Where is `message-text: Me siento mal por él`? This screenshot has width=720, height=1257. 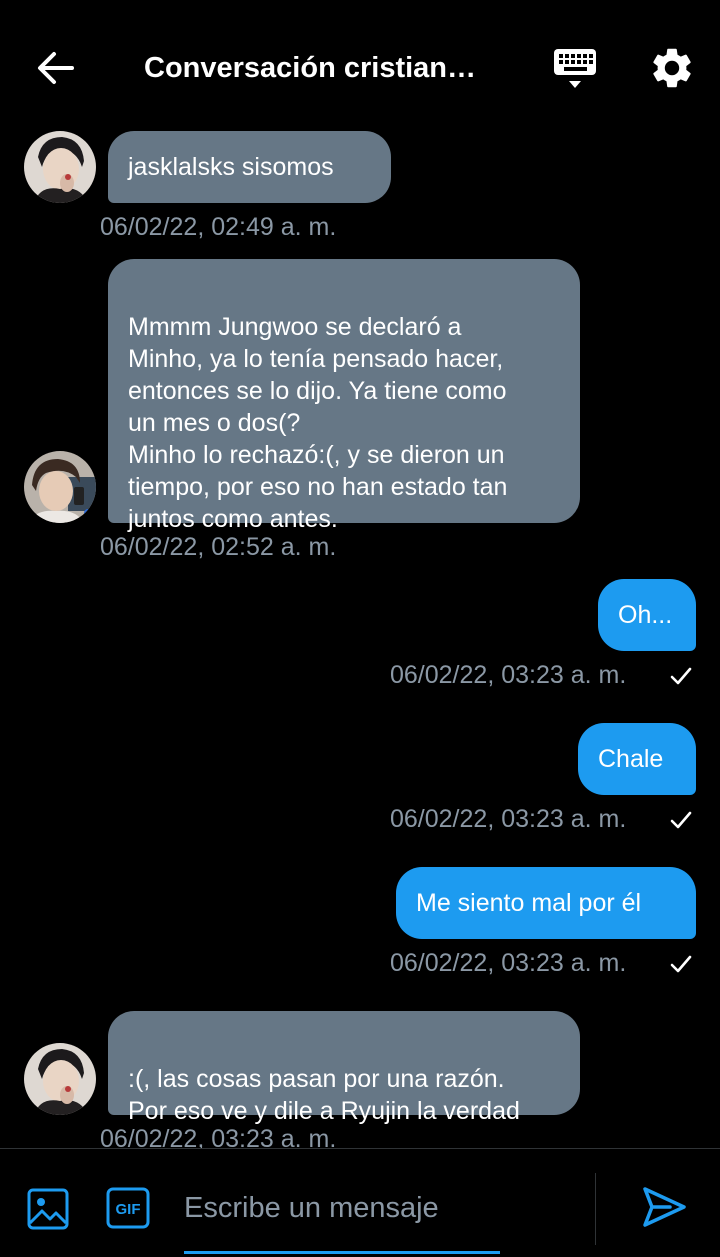 message-text: Me siento mal por él is located at coordinates (529, 903).